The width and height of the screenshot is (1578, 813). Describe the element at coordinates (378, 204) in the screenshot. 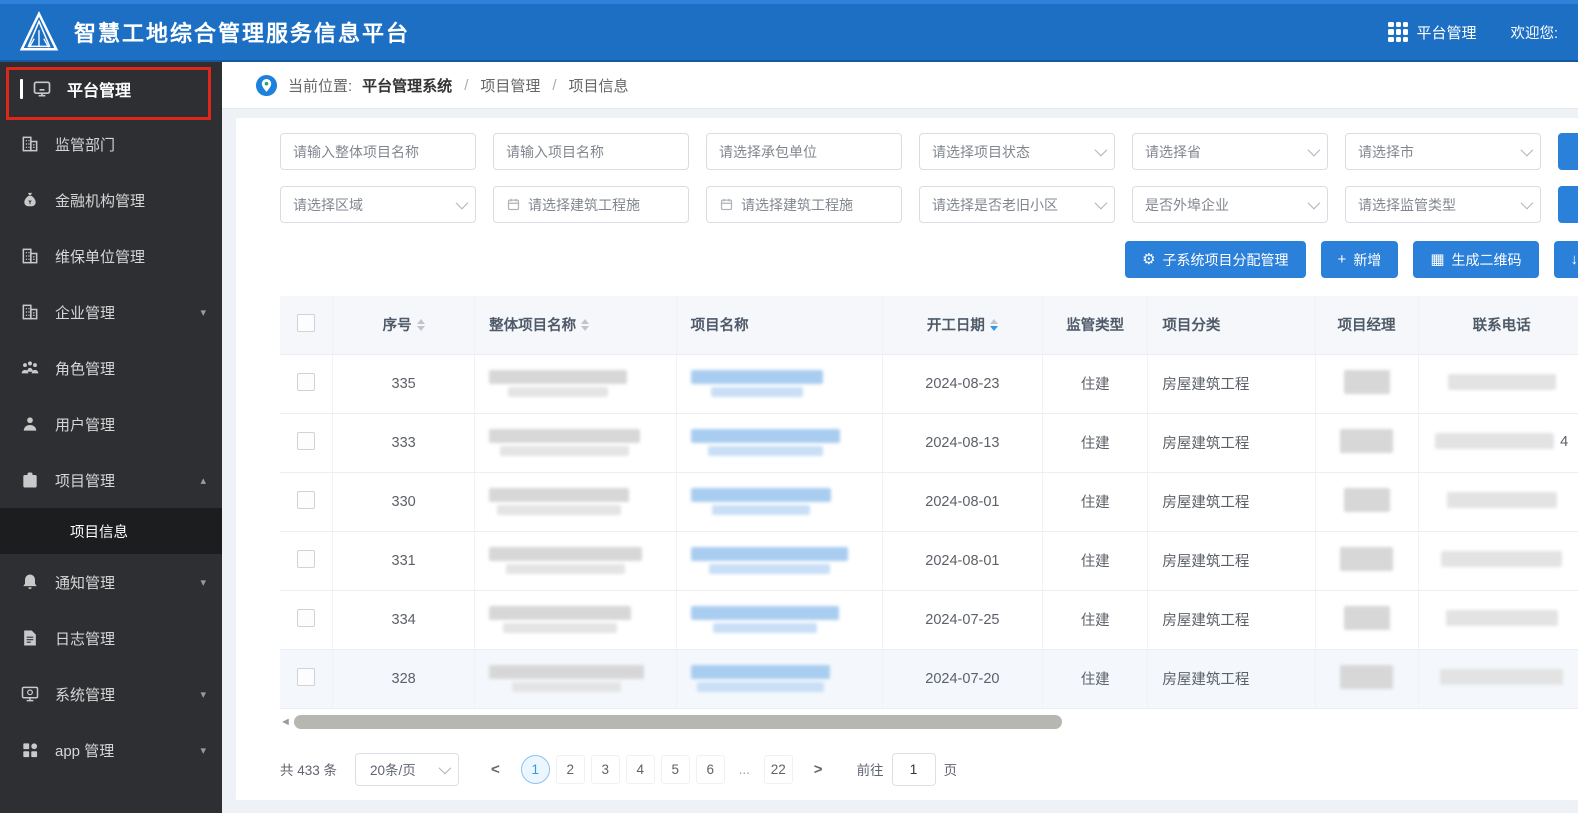

I see `region-select: 请选择区域` at that location.